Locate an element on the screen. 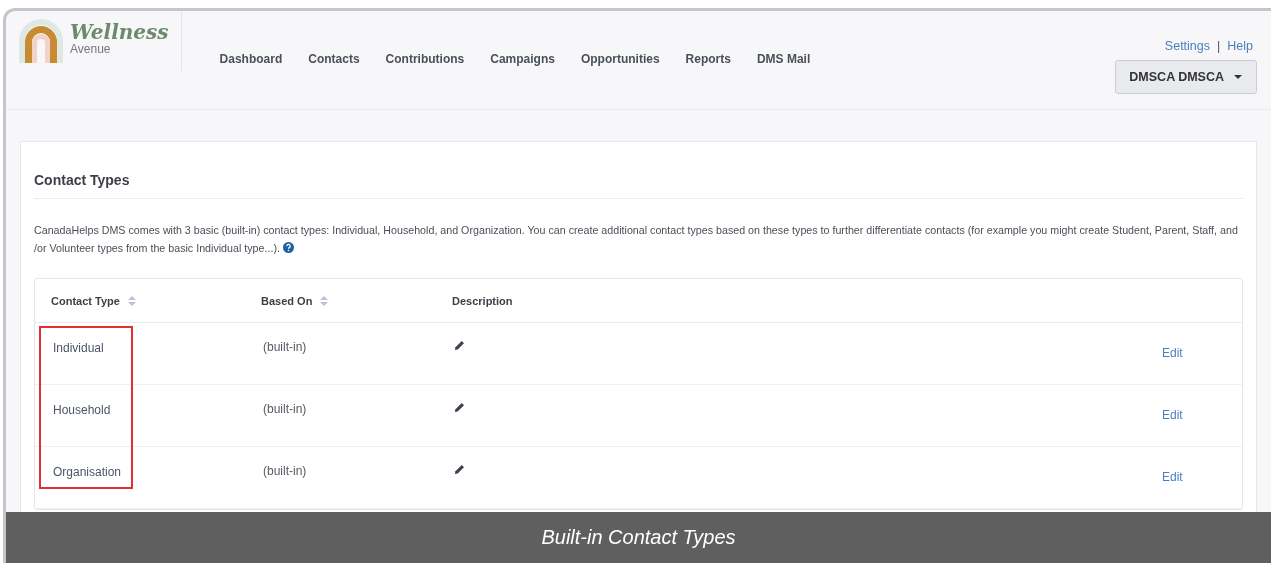 This screenshot has width=1271, height=563. user-menu-button: DMSCA DMSCA is located at coordinates (1186, 77).